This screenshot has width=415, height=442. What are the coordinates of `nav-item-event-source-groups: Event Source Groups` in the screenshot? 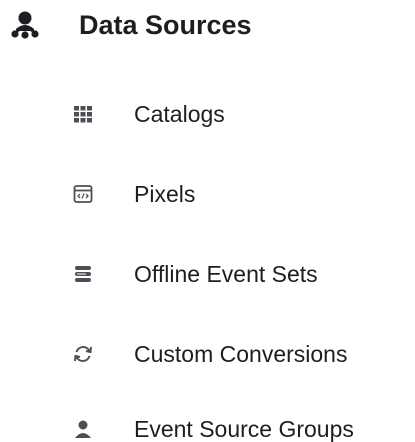 It's located at (240, 423).